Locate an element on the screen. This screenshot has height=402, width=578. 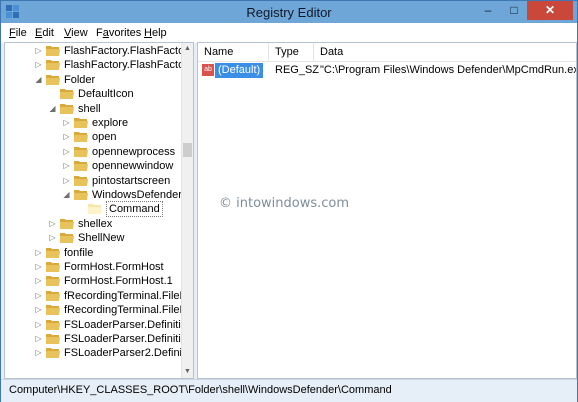
tree-item-label: Command is located at coordinates (134, 209).